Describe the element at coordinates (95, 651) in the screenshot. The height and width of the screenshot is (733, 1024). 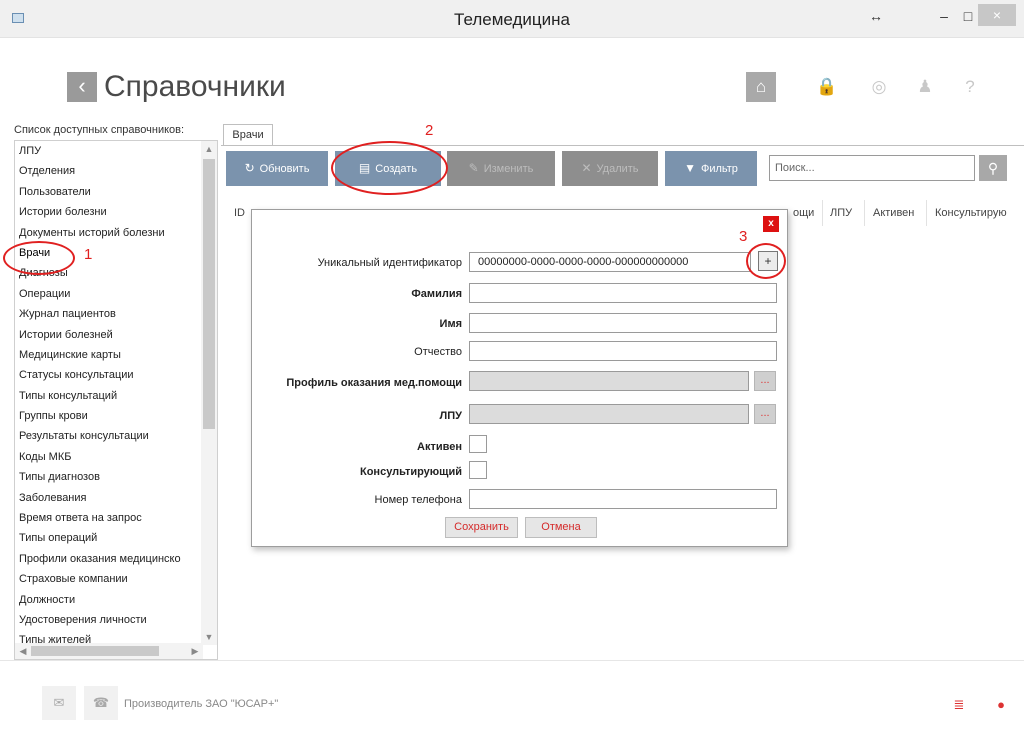
I see `sidebar-hscroll-thumb` at that location.